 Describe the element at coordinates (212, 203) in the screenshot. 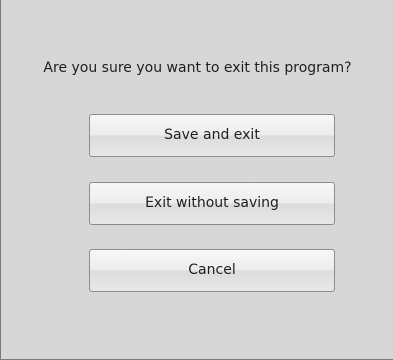

I see `exit-without-saving-button: Exit without saving` at that location.